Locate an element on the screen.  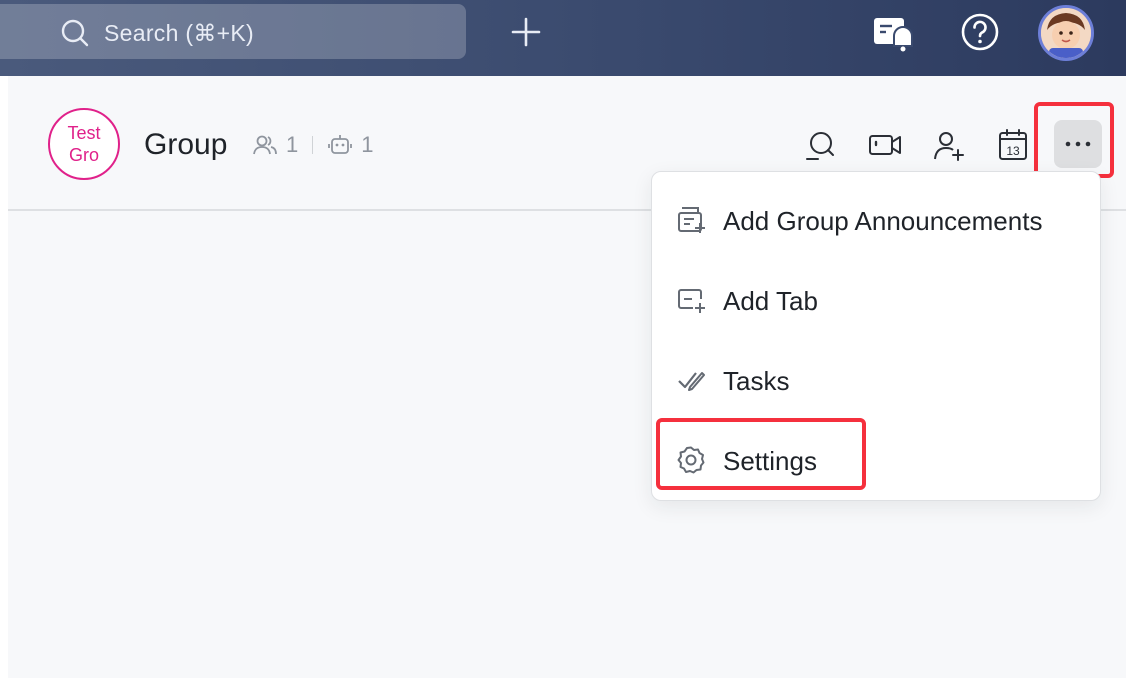
calendar-icon: 13 is located at coordinates (1013, 145).